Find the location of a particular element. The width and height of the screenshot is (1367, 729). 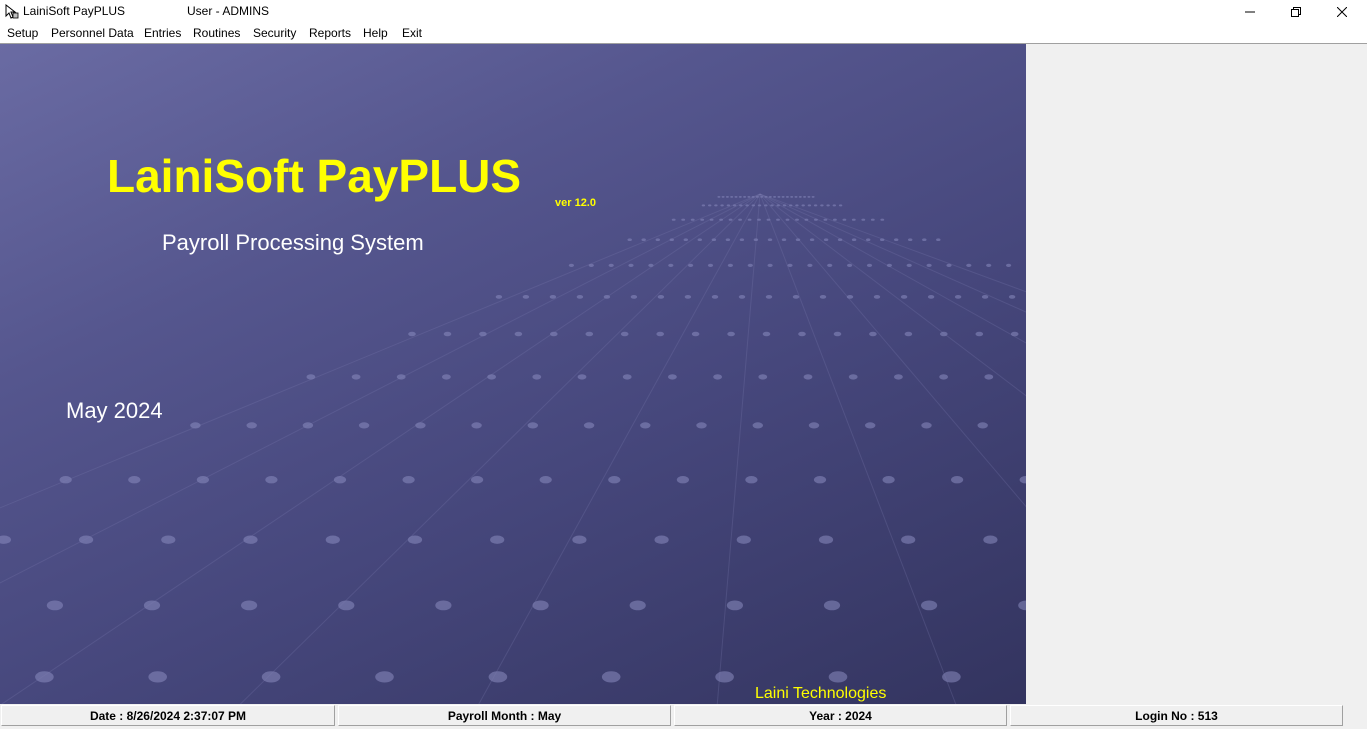

splash-title: LainiSoft PayPLUS is located at coordinates (314, 176).